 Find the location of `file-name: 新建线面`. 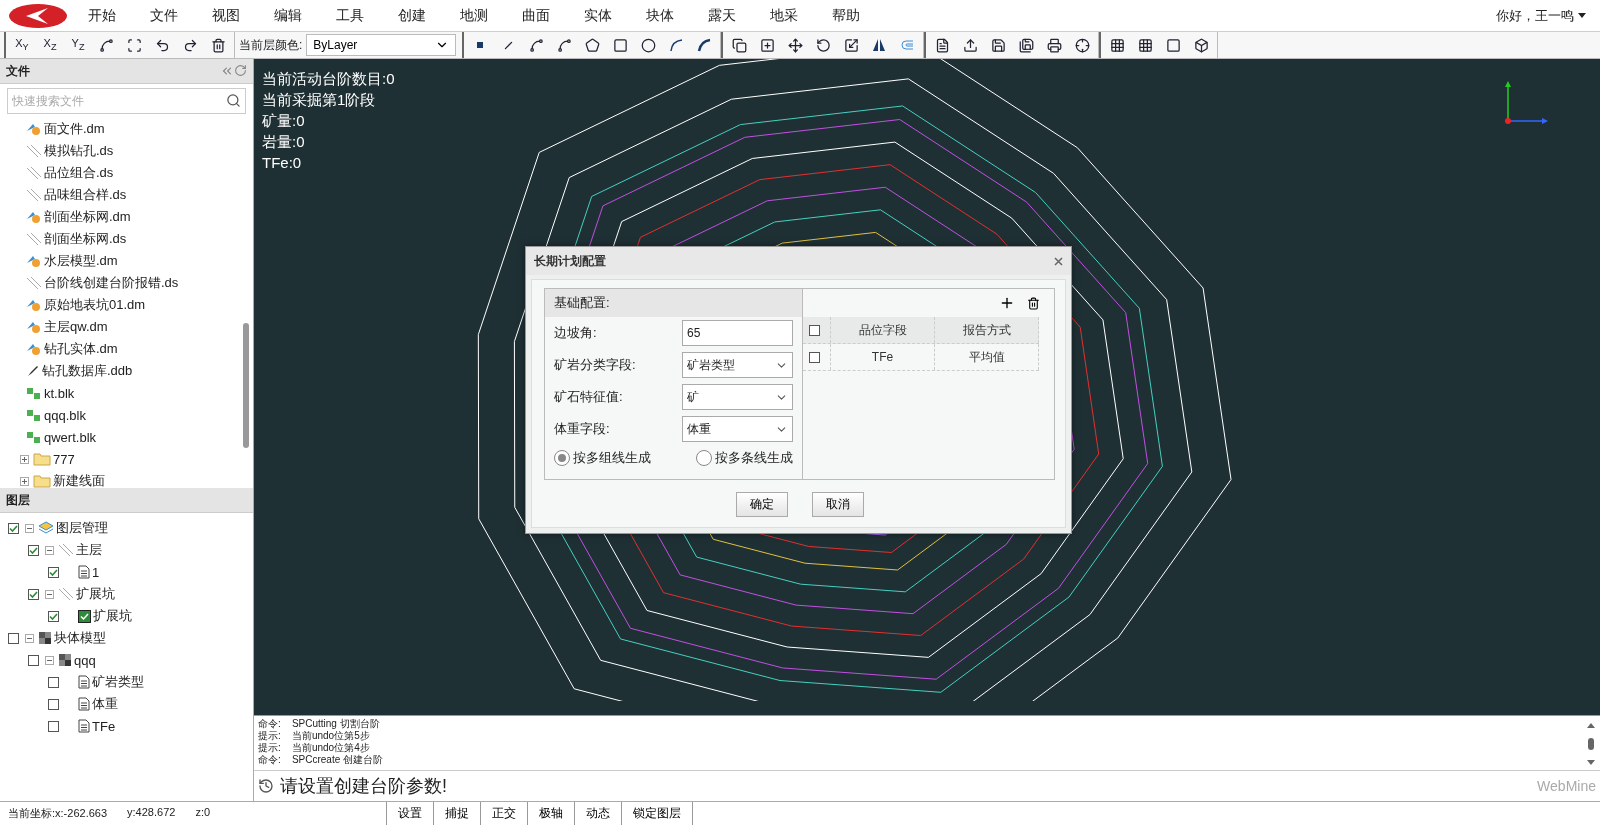

file-name: 新建线面 is located at coordinates (79, 481).